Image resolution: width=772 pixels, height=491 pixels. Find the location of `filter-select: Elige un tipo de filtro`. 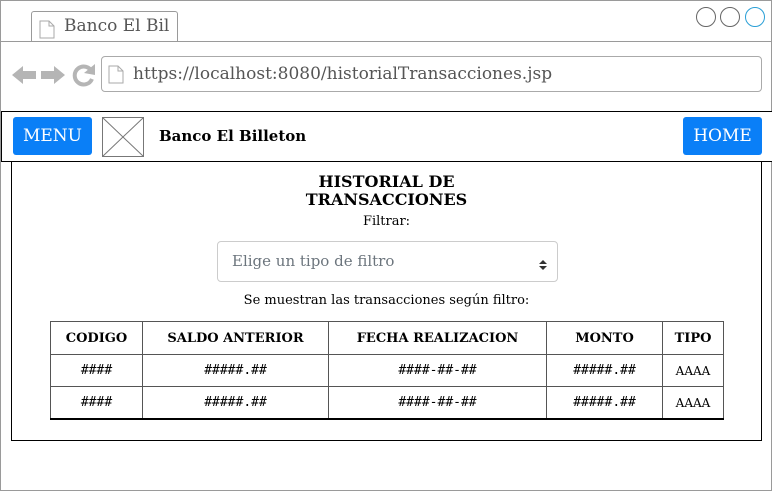

filter-select: Elige un tipo de filtro is located at coordinates (387, 261).